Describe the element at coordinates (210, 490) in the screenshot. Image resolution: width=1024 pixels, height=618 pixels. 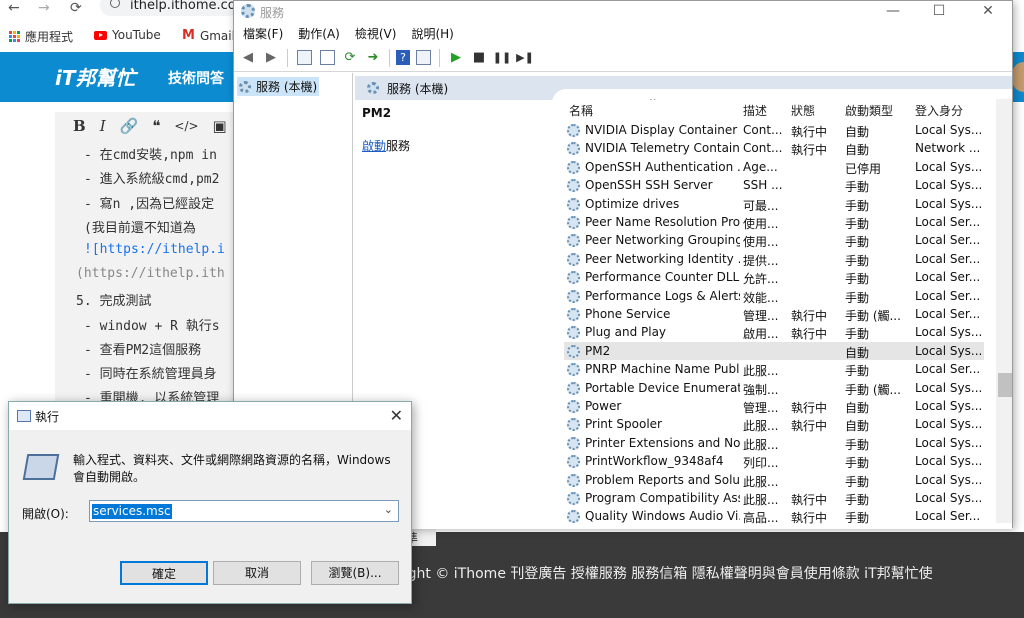
I see `run-body` at that location.